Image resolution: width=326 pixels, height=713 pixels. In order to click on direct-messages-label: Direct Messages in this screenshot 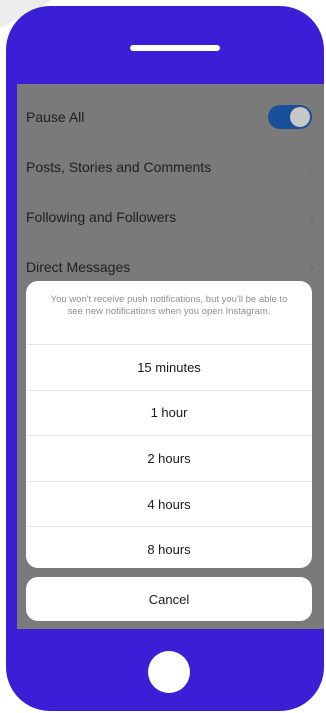, I will do `click(78, 267)`.